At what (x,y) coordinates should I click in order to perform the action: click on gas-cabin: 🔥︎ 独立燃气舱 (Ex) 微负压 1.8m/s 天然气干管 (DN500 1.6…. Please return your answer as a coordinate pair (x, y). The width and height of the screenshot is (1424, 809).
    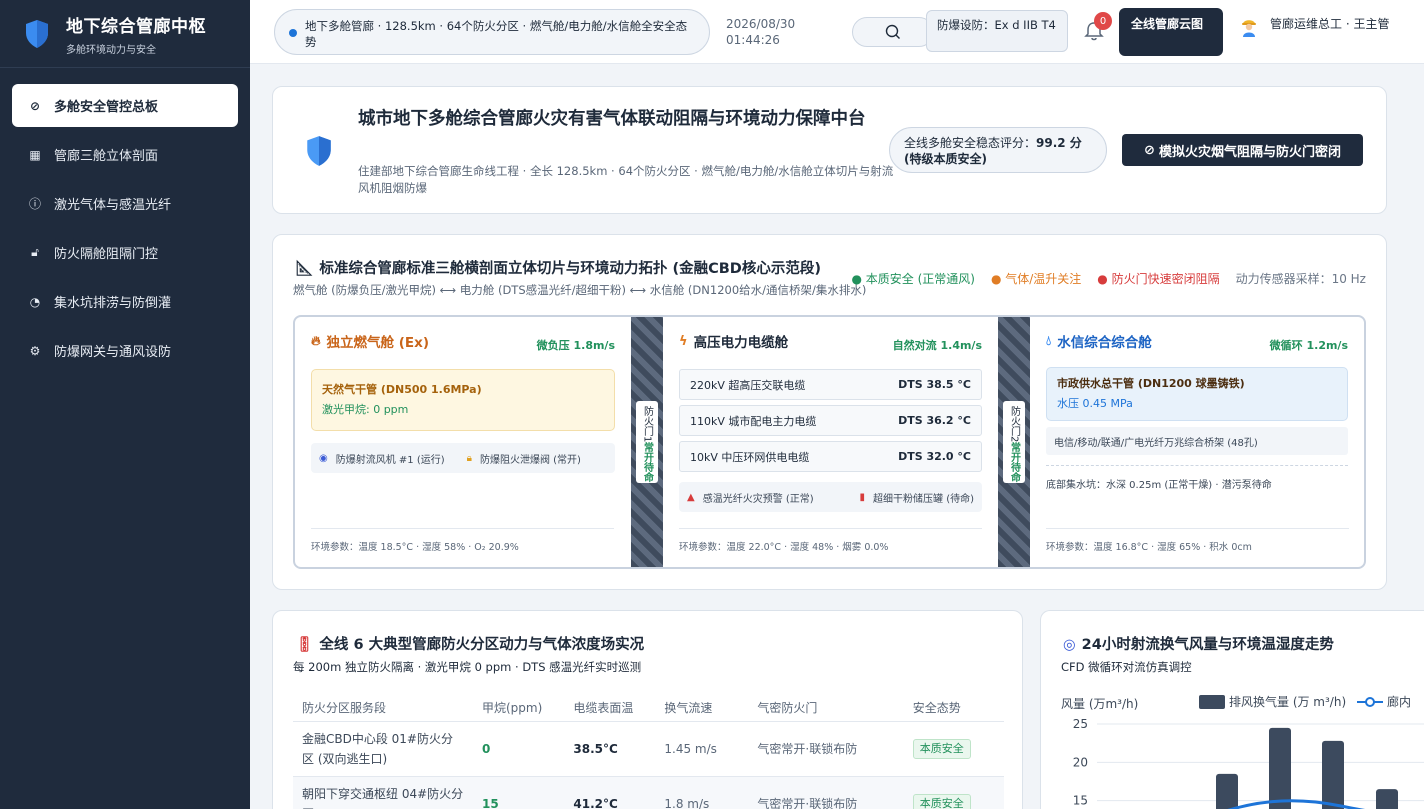
    Looking at the image, I should click on (463, 442).